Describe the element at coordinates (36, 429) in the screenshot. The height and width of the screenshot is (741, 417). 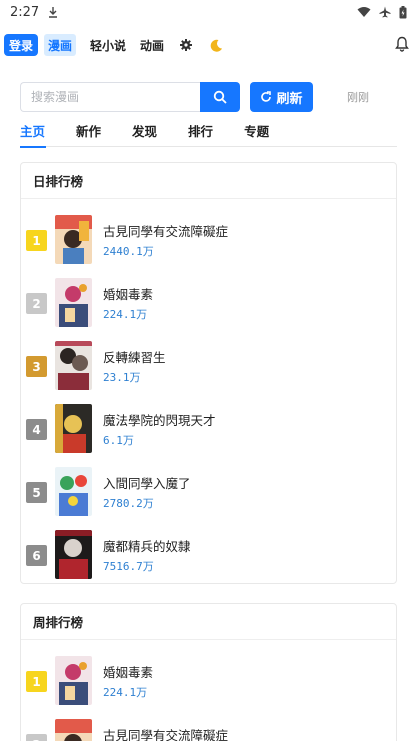
I see `rank-badge: 4` at that location.